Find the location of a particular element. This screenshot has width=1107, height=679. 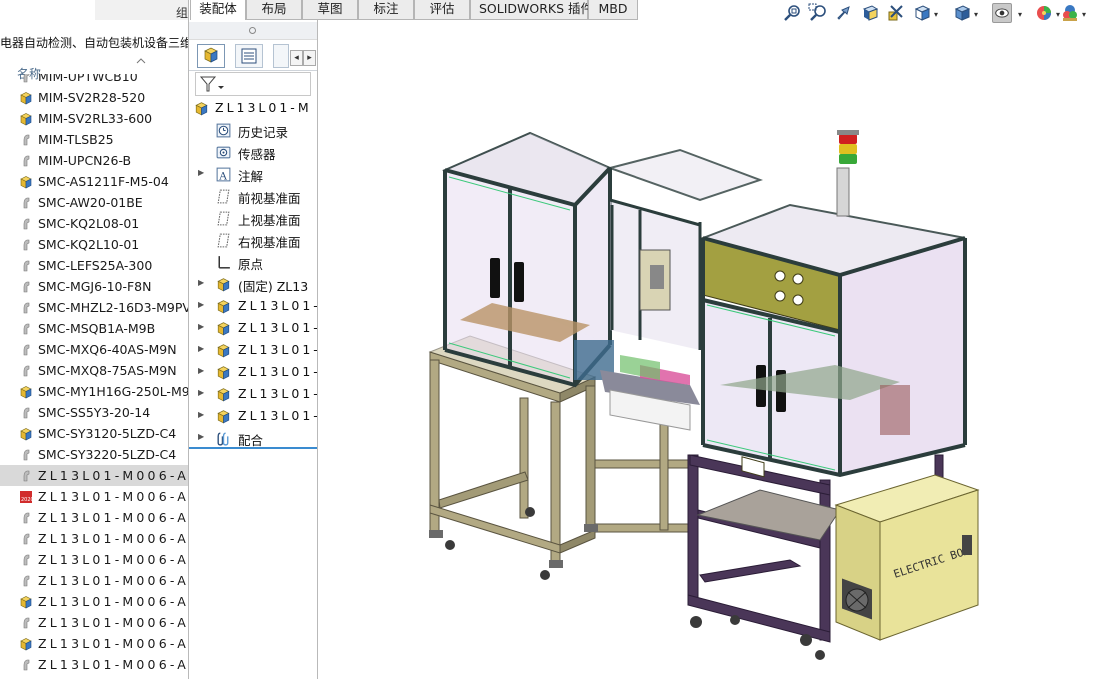

edit-appearance-icon is located at coordinates (1044, 13).